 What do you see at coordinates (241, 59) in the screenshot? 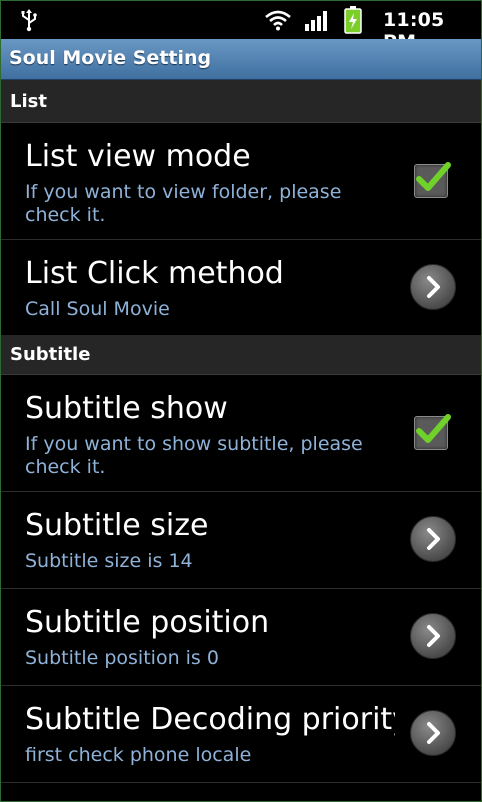
I see `title-bar: Soul Movie Setting` at bounding box center [241, 59].